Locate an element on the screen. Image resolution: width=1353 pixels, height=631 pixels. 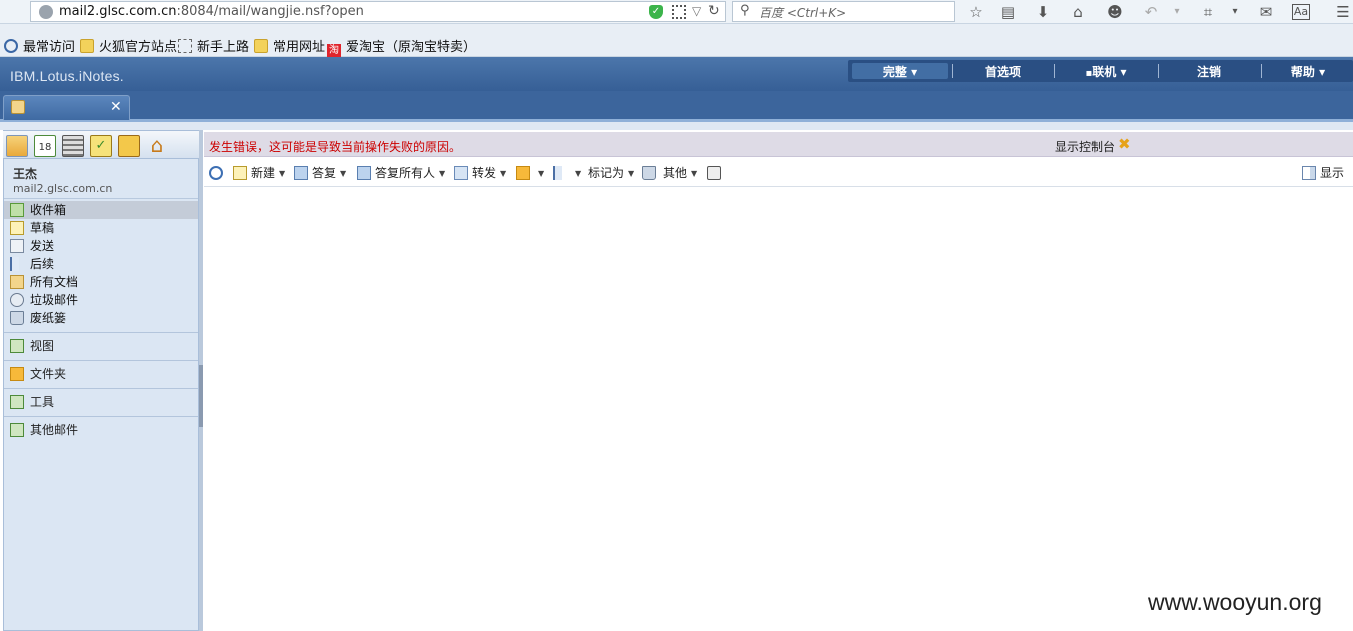
section-other-mail: 其他邮件 is located at coordinates (101, 429).